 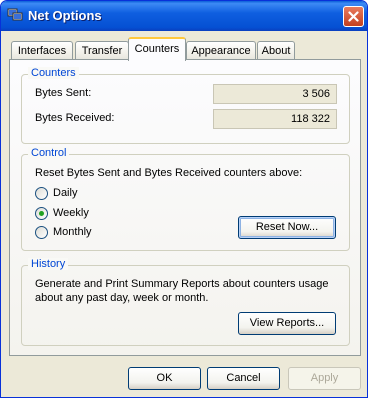 I want to click on cancel-button: Cancel, so click(x=243, y=378).